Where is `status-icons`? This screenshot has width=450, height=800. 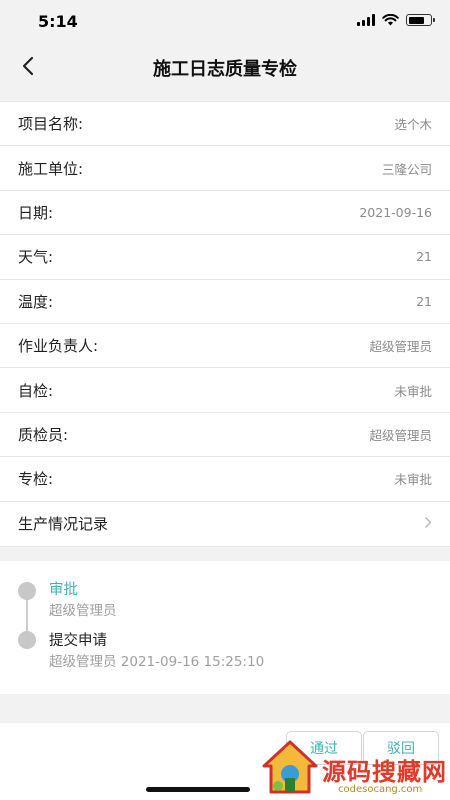
status-icons is located at coordinates (396, 20).